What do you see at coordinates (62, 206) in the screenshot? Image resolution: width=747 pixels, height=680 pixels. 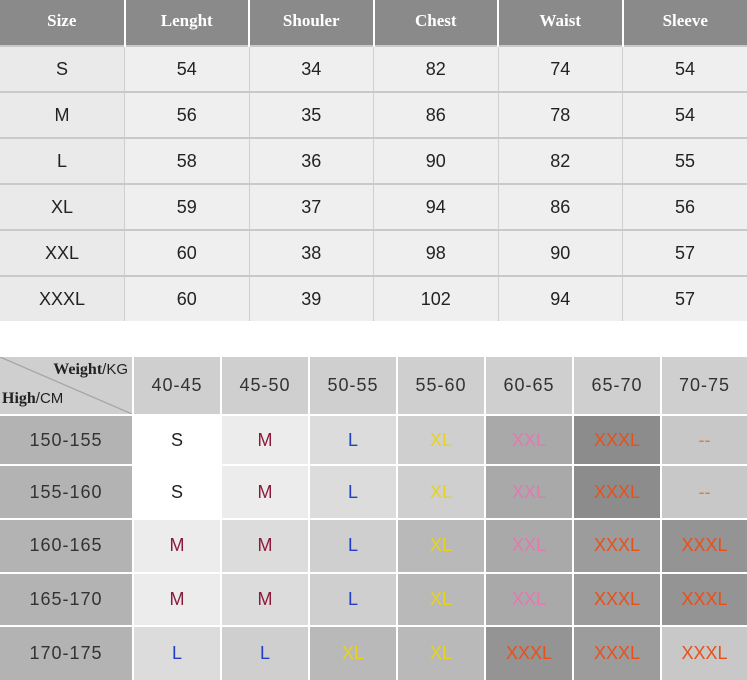 I see `size-cell: XL` at bounding box center [62, 206].